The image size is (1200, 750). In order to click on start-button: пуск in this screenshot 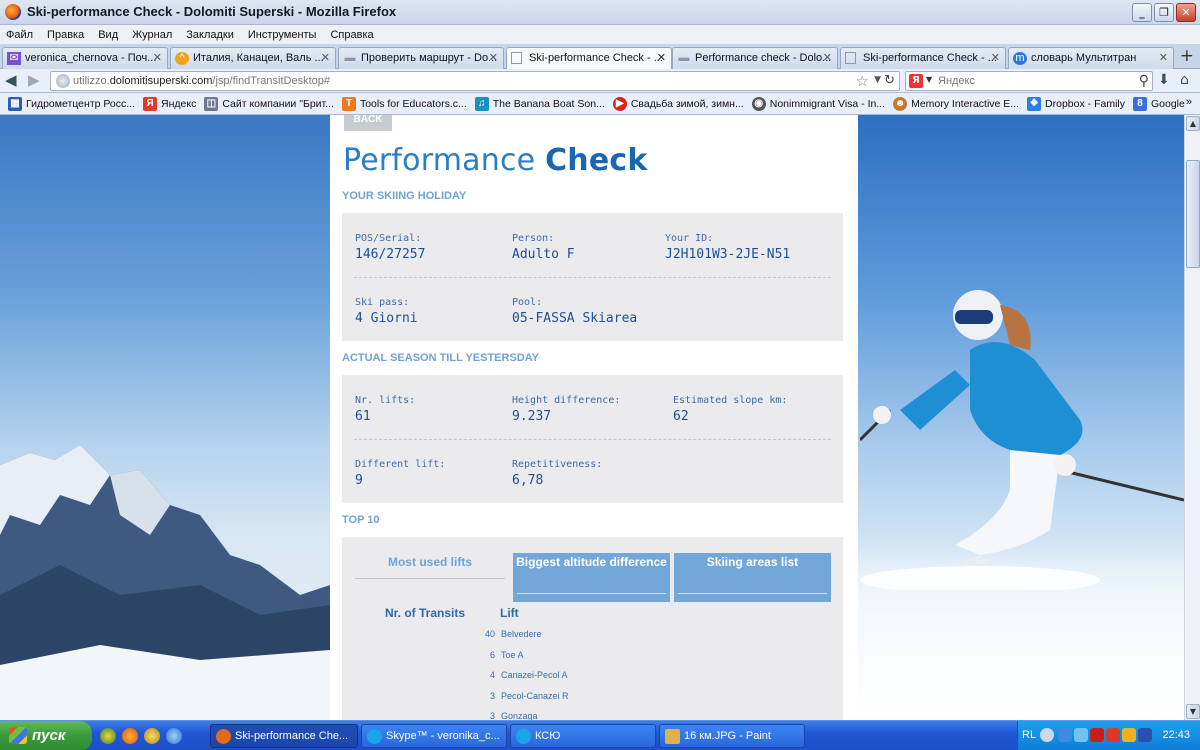, I will do `click(46, 735)`.